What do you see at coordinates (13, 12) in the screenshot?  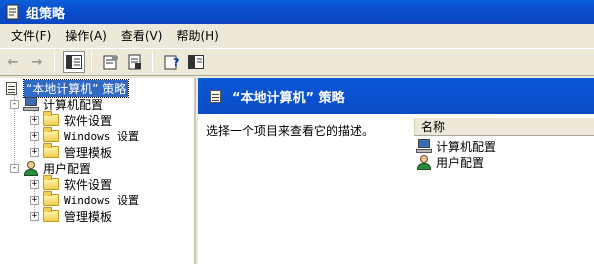 I see `group-policy-icon` at bounding box center [13, 12].